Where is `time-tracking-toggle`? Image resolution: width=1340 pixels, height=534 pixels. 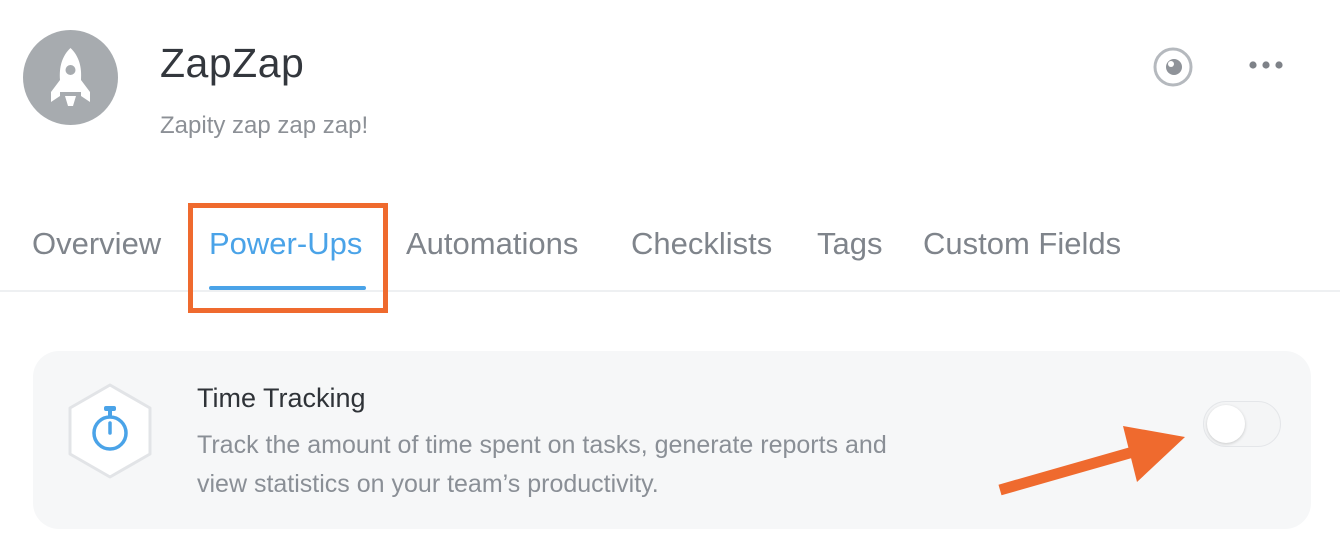
time-tracking-toggle is located at coordinates (1242, 424).